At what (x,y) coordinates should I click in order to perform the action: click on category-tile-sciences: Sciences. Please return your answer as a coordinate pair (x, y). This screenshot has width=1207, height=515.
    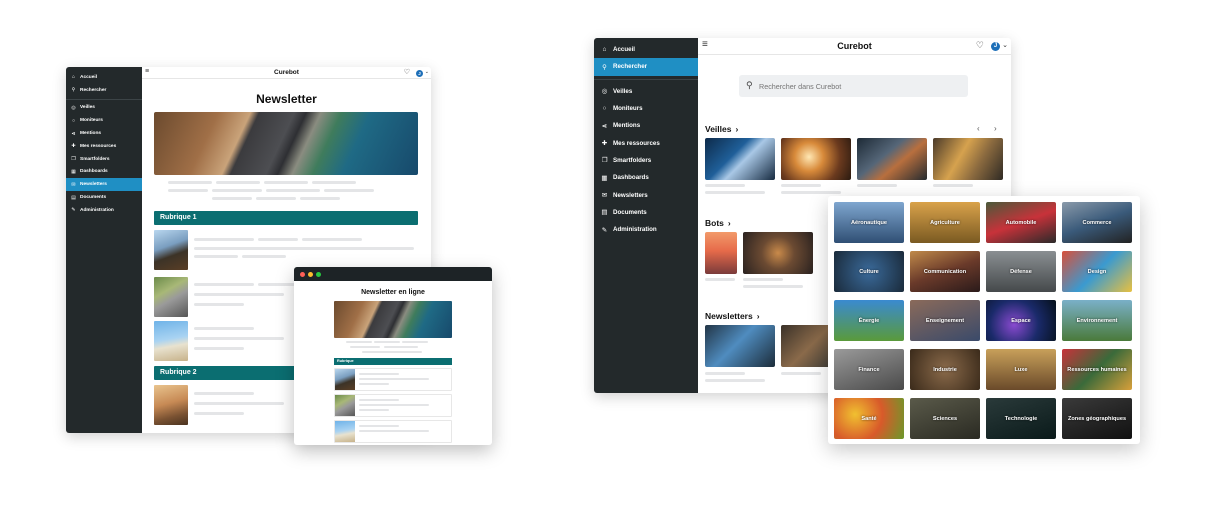
    Looking at the image, I should click on (945, 418).